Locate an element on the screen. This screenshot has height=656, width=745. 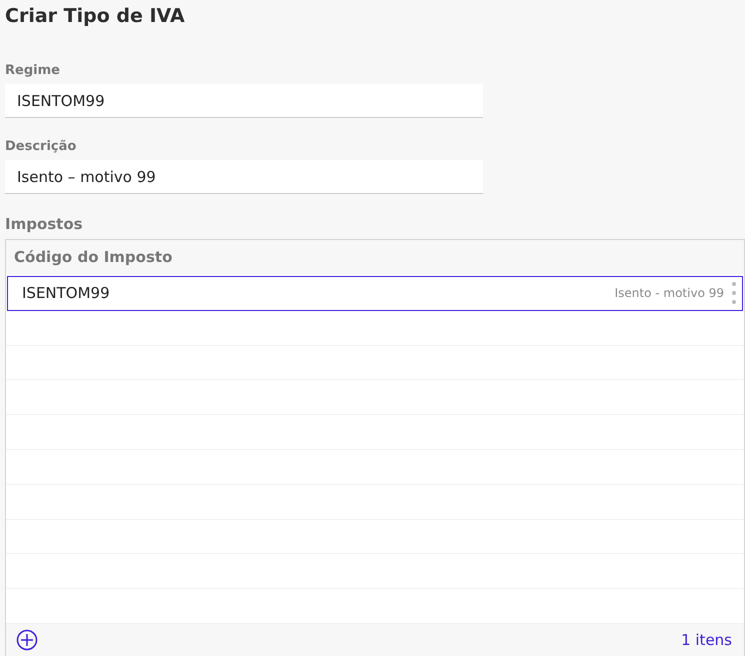
text-field: ISENTOM99 is located at coordinates (244, 101).